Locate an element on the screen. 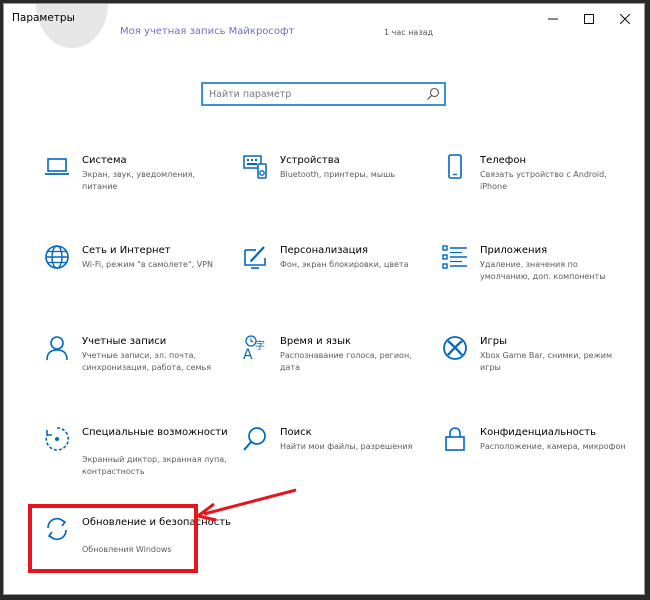 The image size is (650, 600). apps-list-icon is located at coordinates (455, 257).